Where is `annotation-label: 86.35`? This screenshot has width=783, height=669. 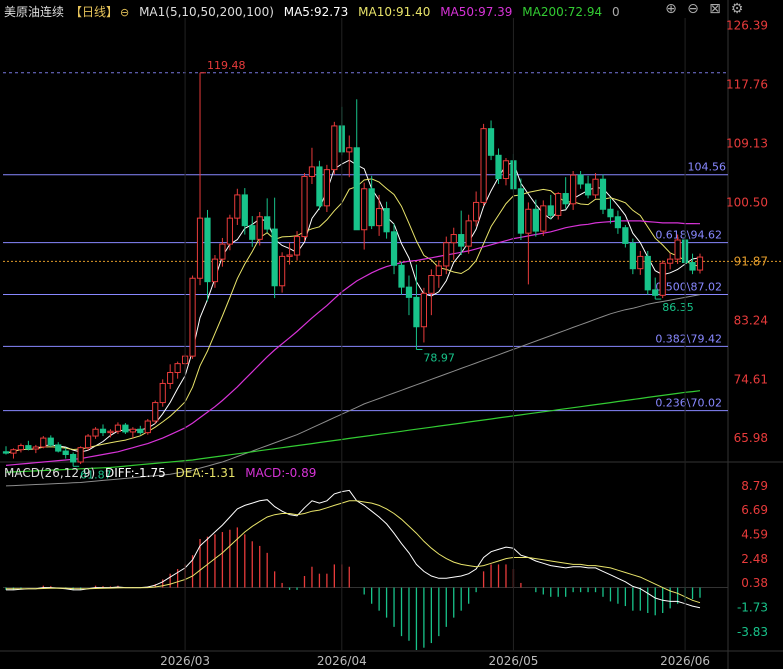 annotation-label: 86.35 is located at coordinates (678, 307).